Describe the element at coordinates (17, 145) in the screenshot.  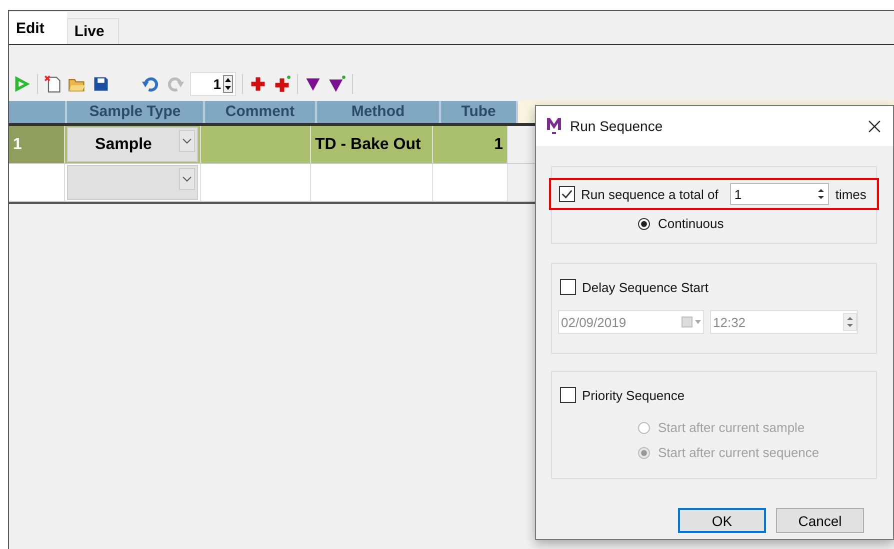
I see `row-number: 1` at that location.